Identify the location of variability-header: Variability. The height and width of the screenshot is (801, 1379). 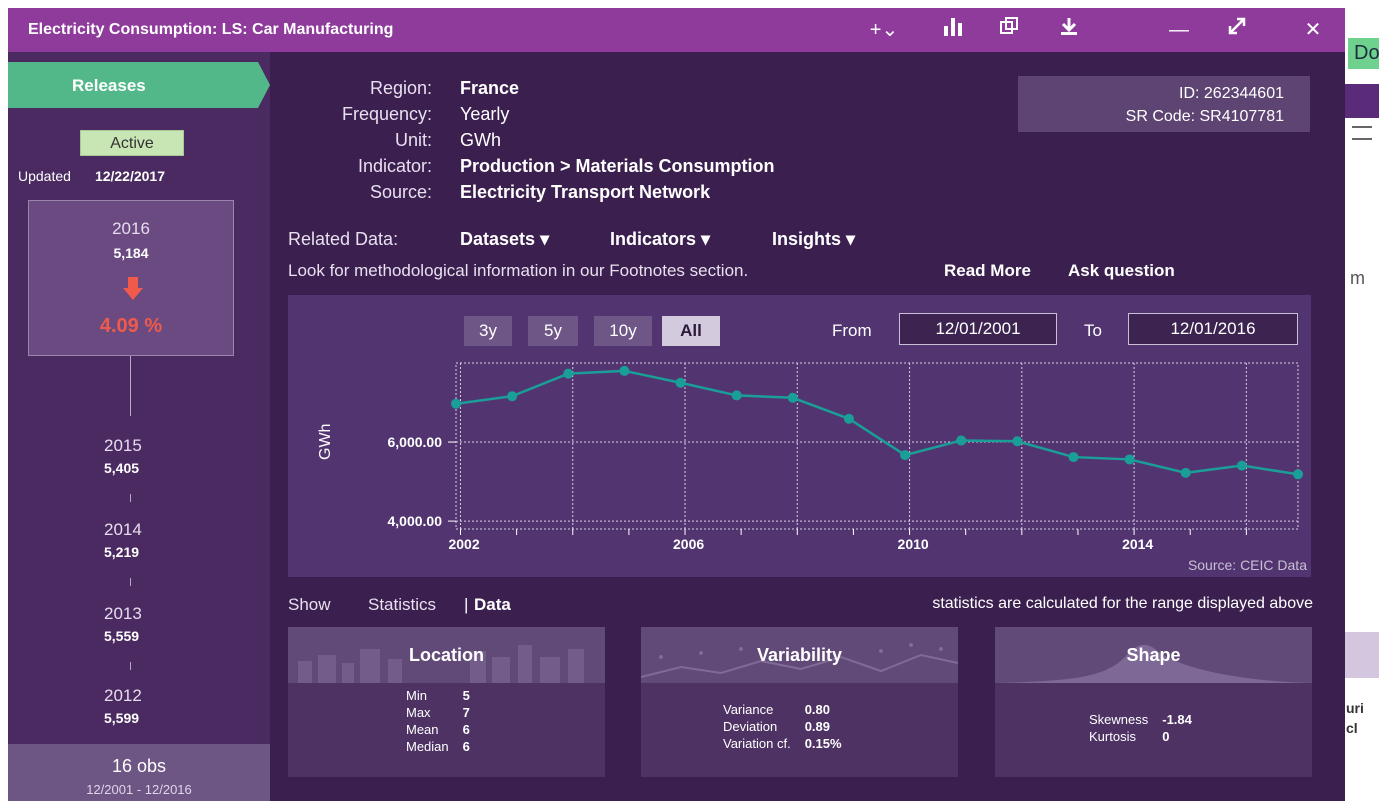
(799, 655).